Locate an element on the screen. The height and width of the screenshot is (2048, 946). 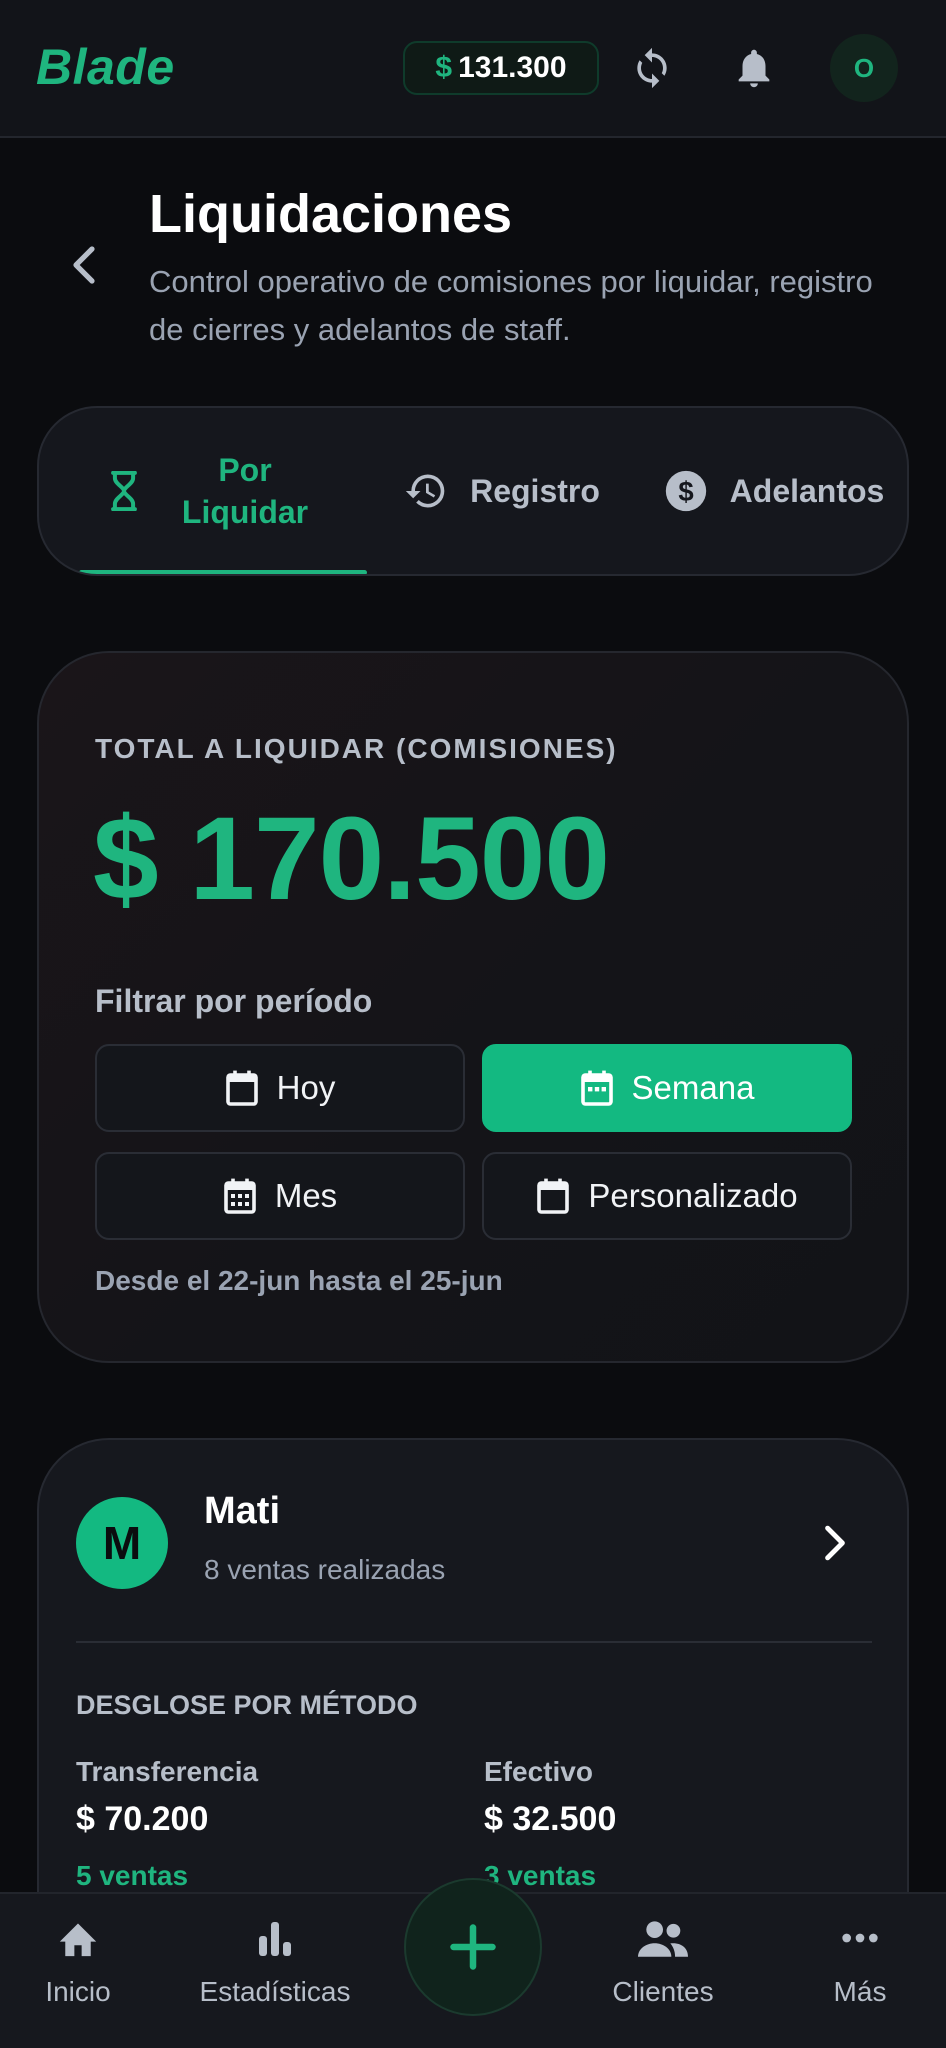
summary-amount: $ 170.500 is located at coordinates (351, 859).